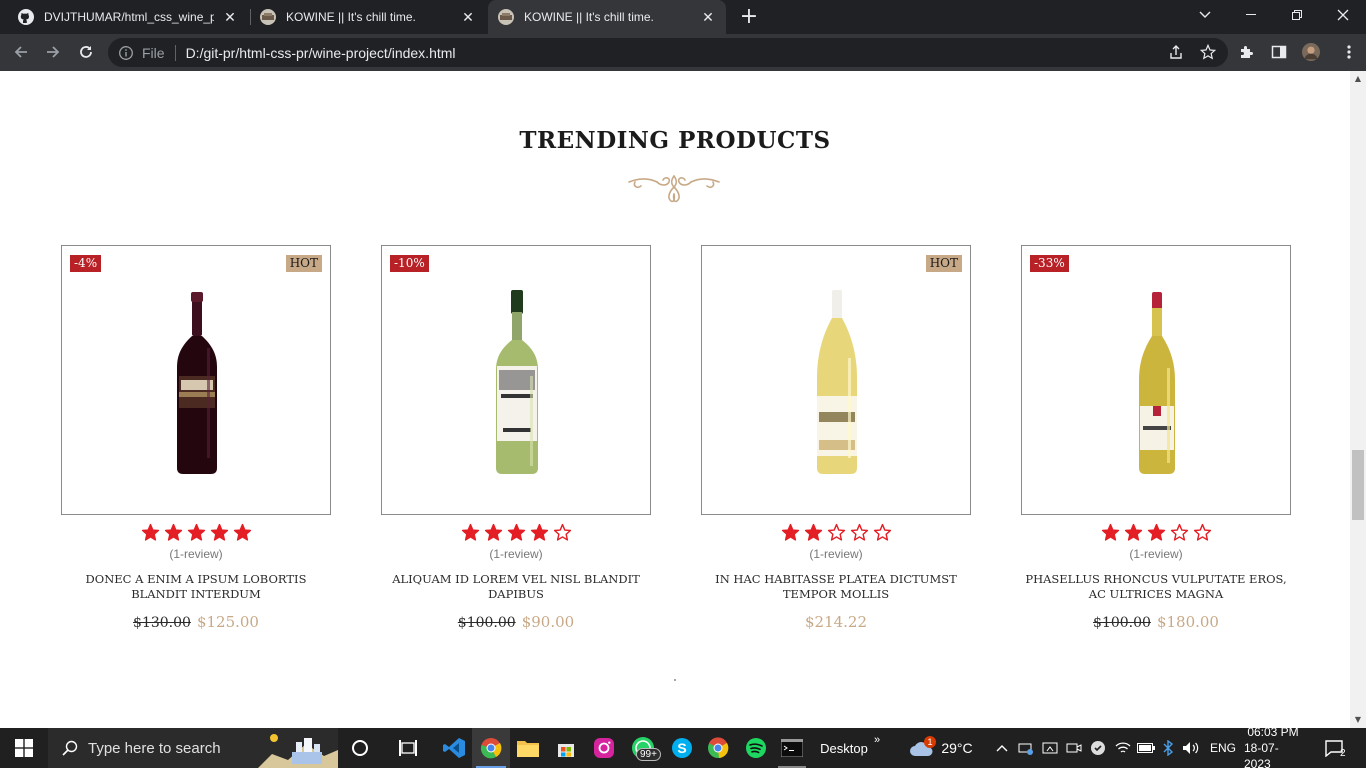 This screenshot has width=1366, height=772. I want to click on volume-icon, so click(1191, 748).